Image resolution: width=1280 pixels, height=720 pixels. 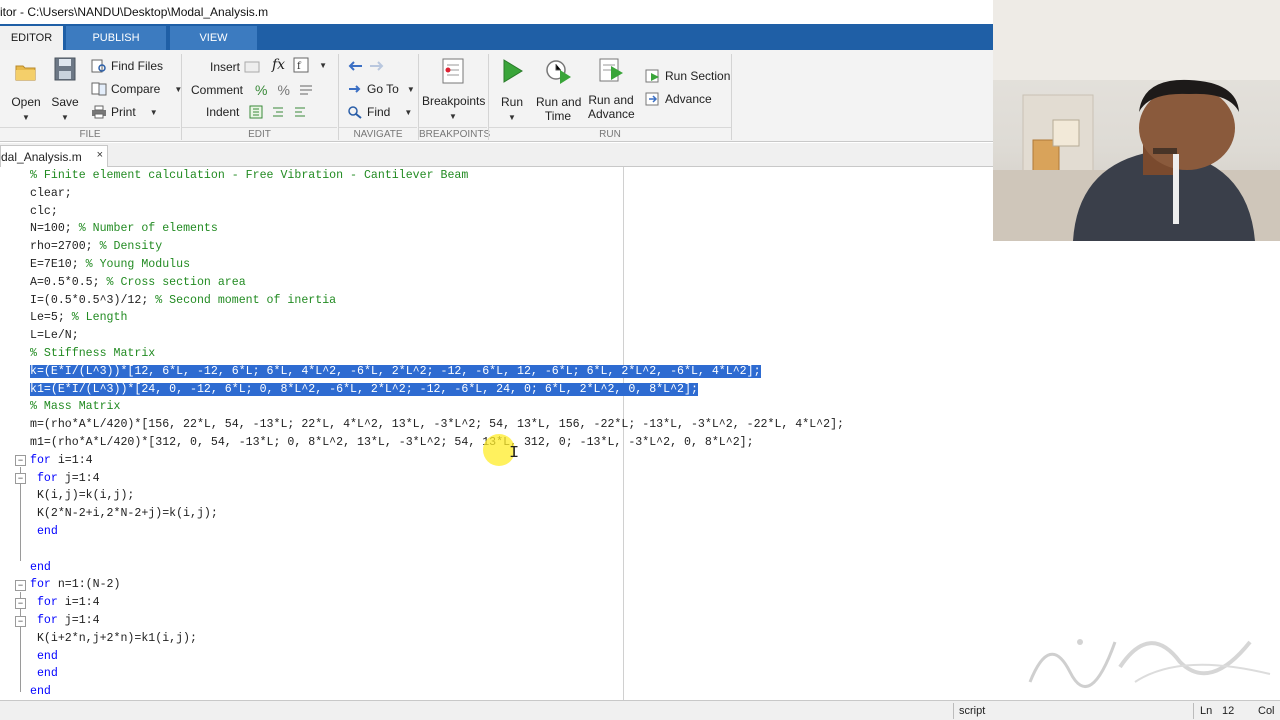 What do you see at coordinates (65, 247) in the screenshot?
I see `code-text: rho=2700;` at bounding box center [65, 247].